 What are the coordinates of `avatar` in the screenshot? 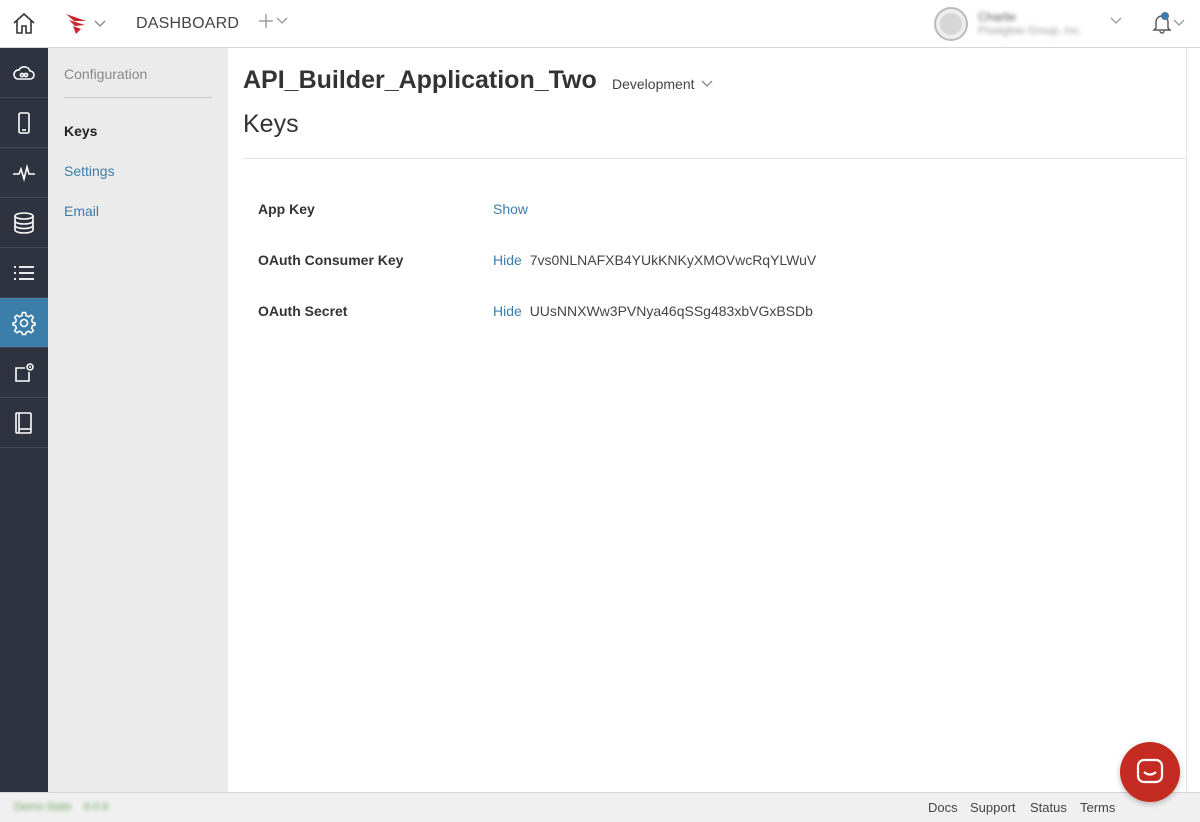 It's located at (951, 24).